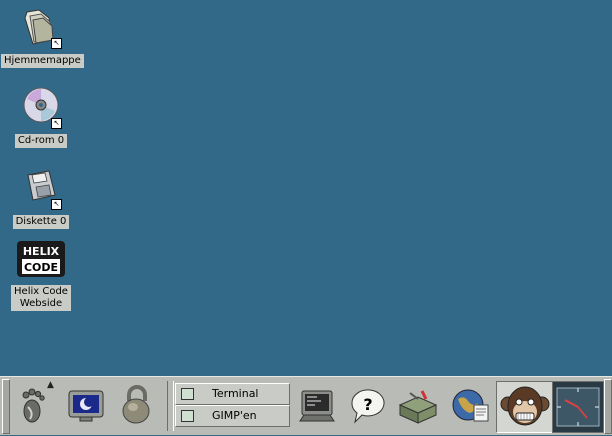 The width and height of the screenshot is (612, 436). Describe the element at coordinates (42, 61) in the screenshot. I see `desktop-icon-label: Hjemmemappe` at that location.